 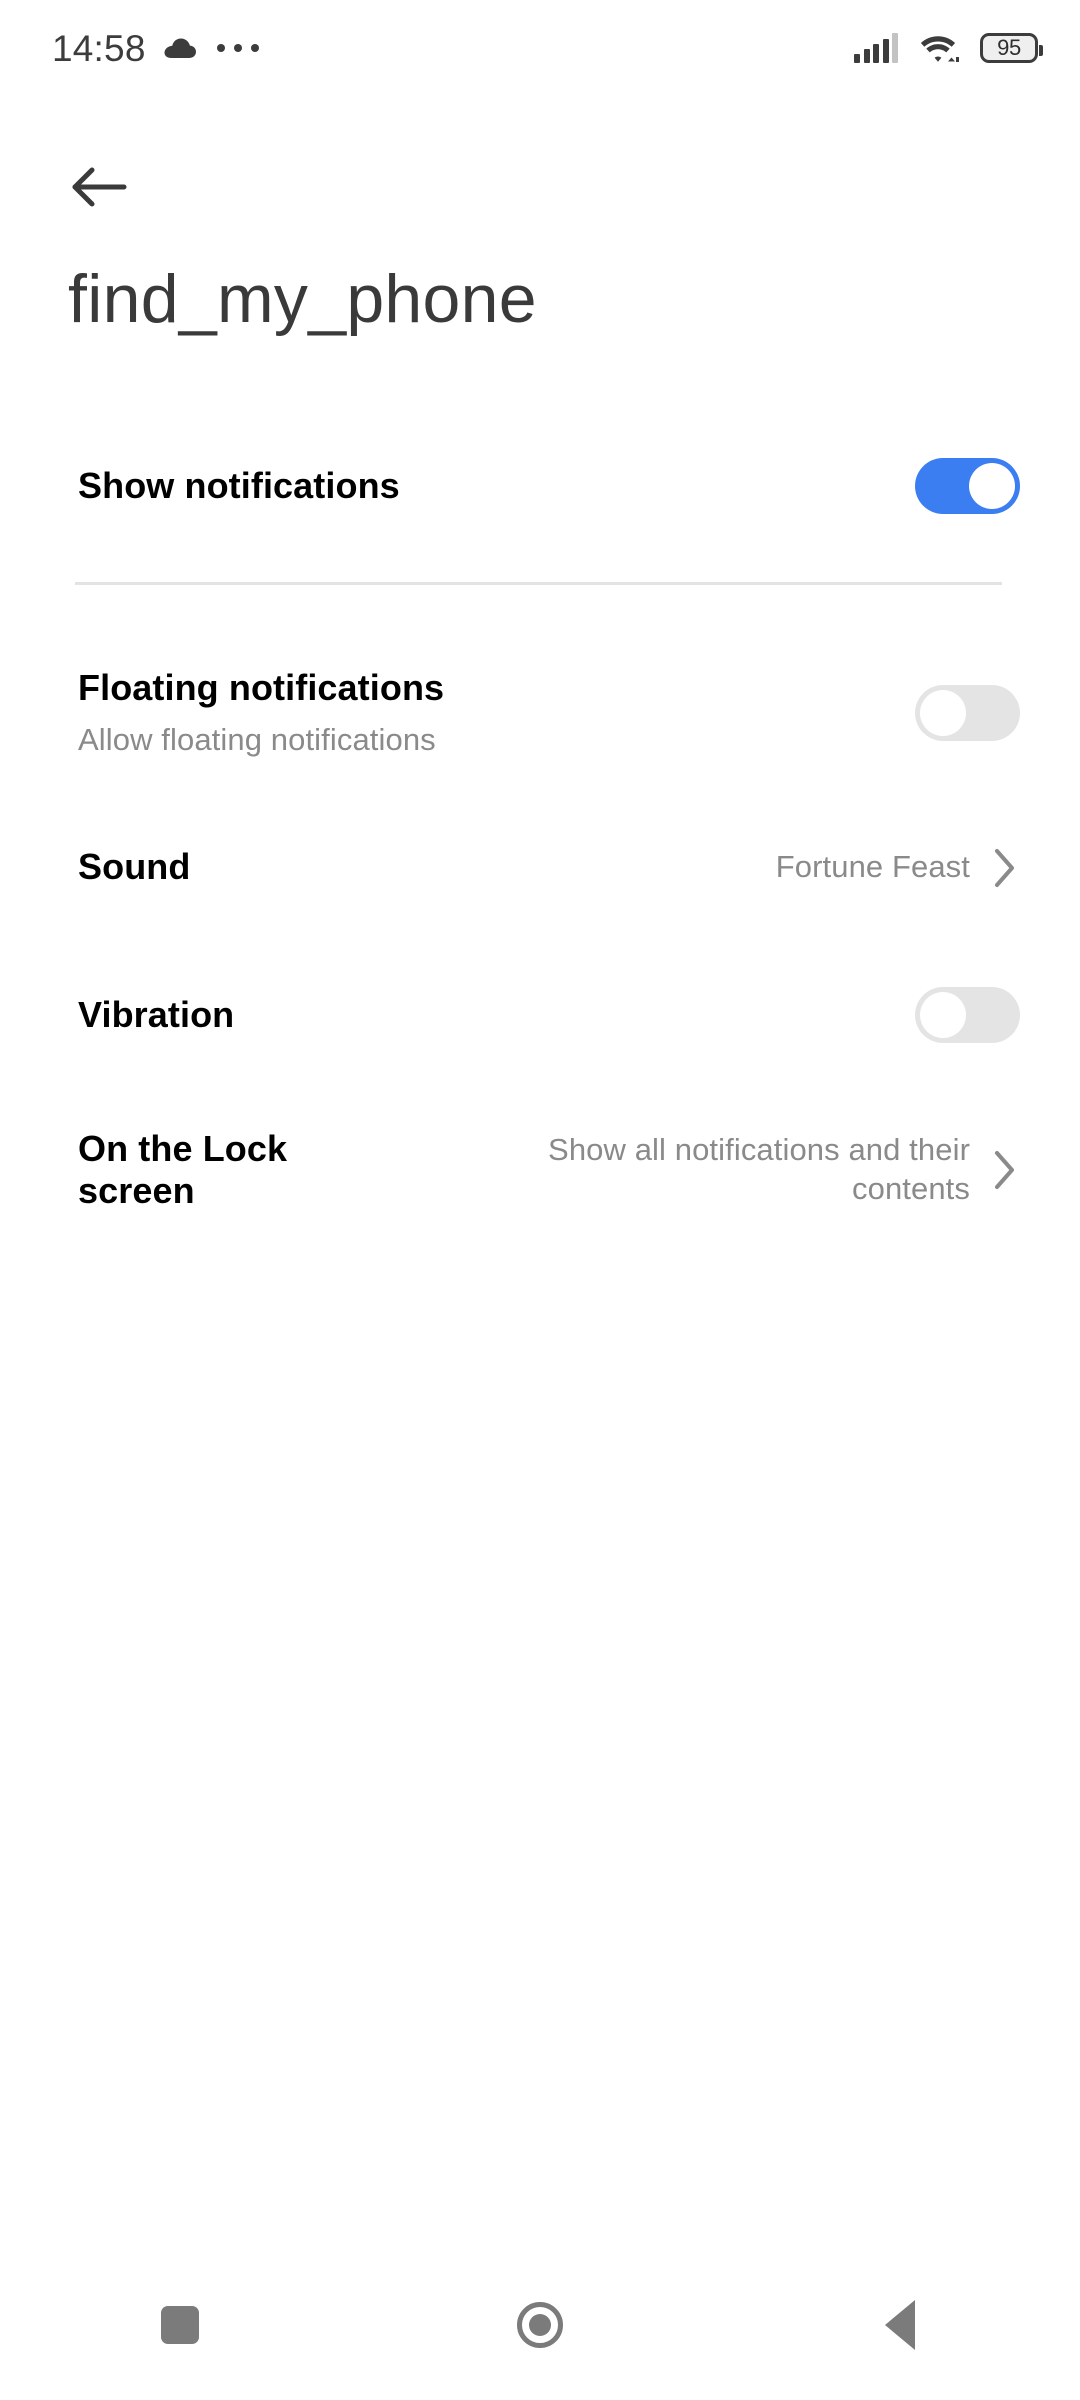 I want to click on nav-recents-button, so click(x=180, y=2325).